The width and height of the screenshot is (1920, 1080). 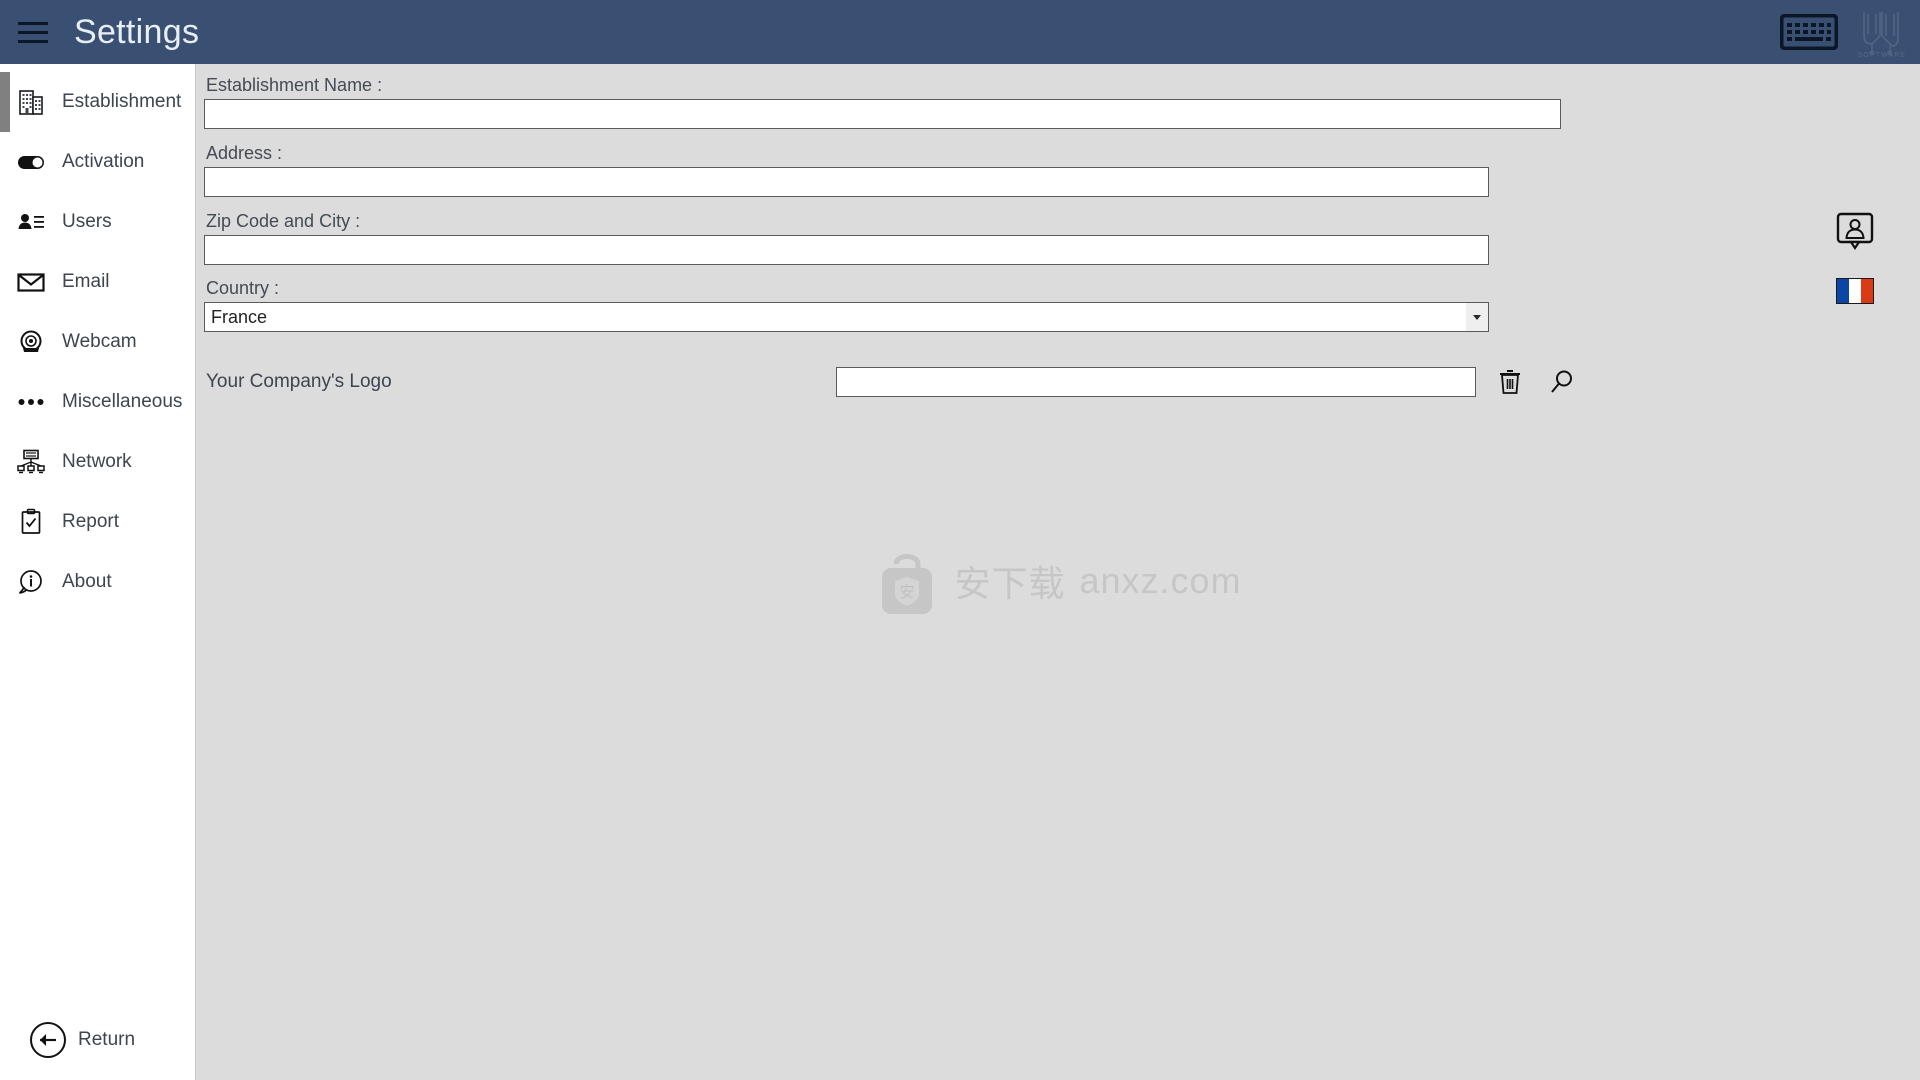 I want to click on sidebar-item-label: Webcam, so click(x=99, y=341).